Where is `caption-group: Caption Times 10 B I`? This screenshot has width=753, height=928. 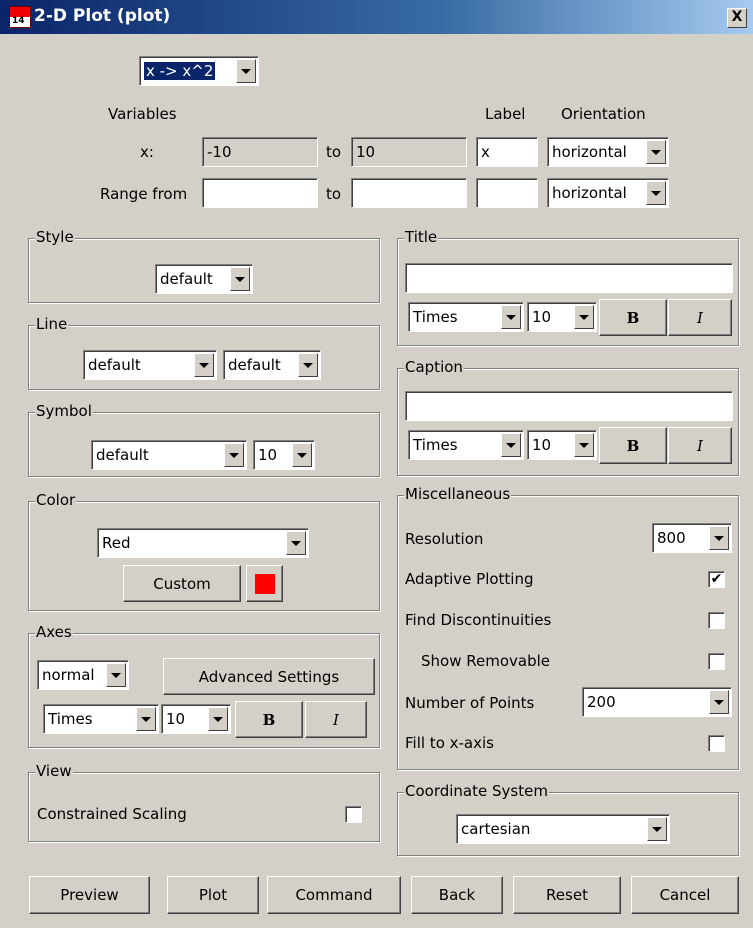
caption-group: Caption Times 10 B I is located at coordinates (568, 417).